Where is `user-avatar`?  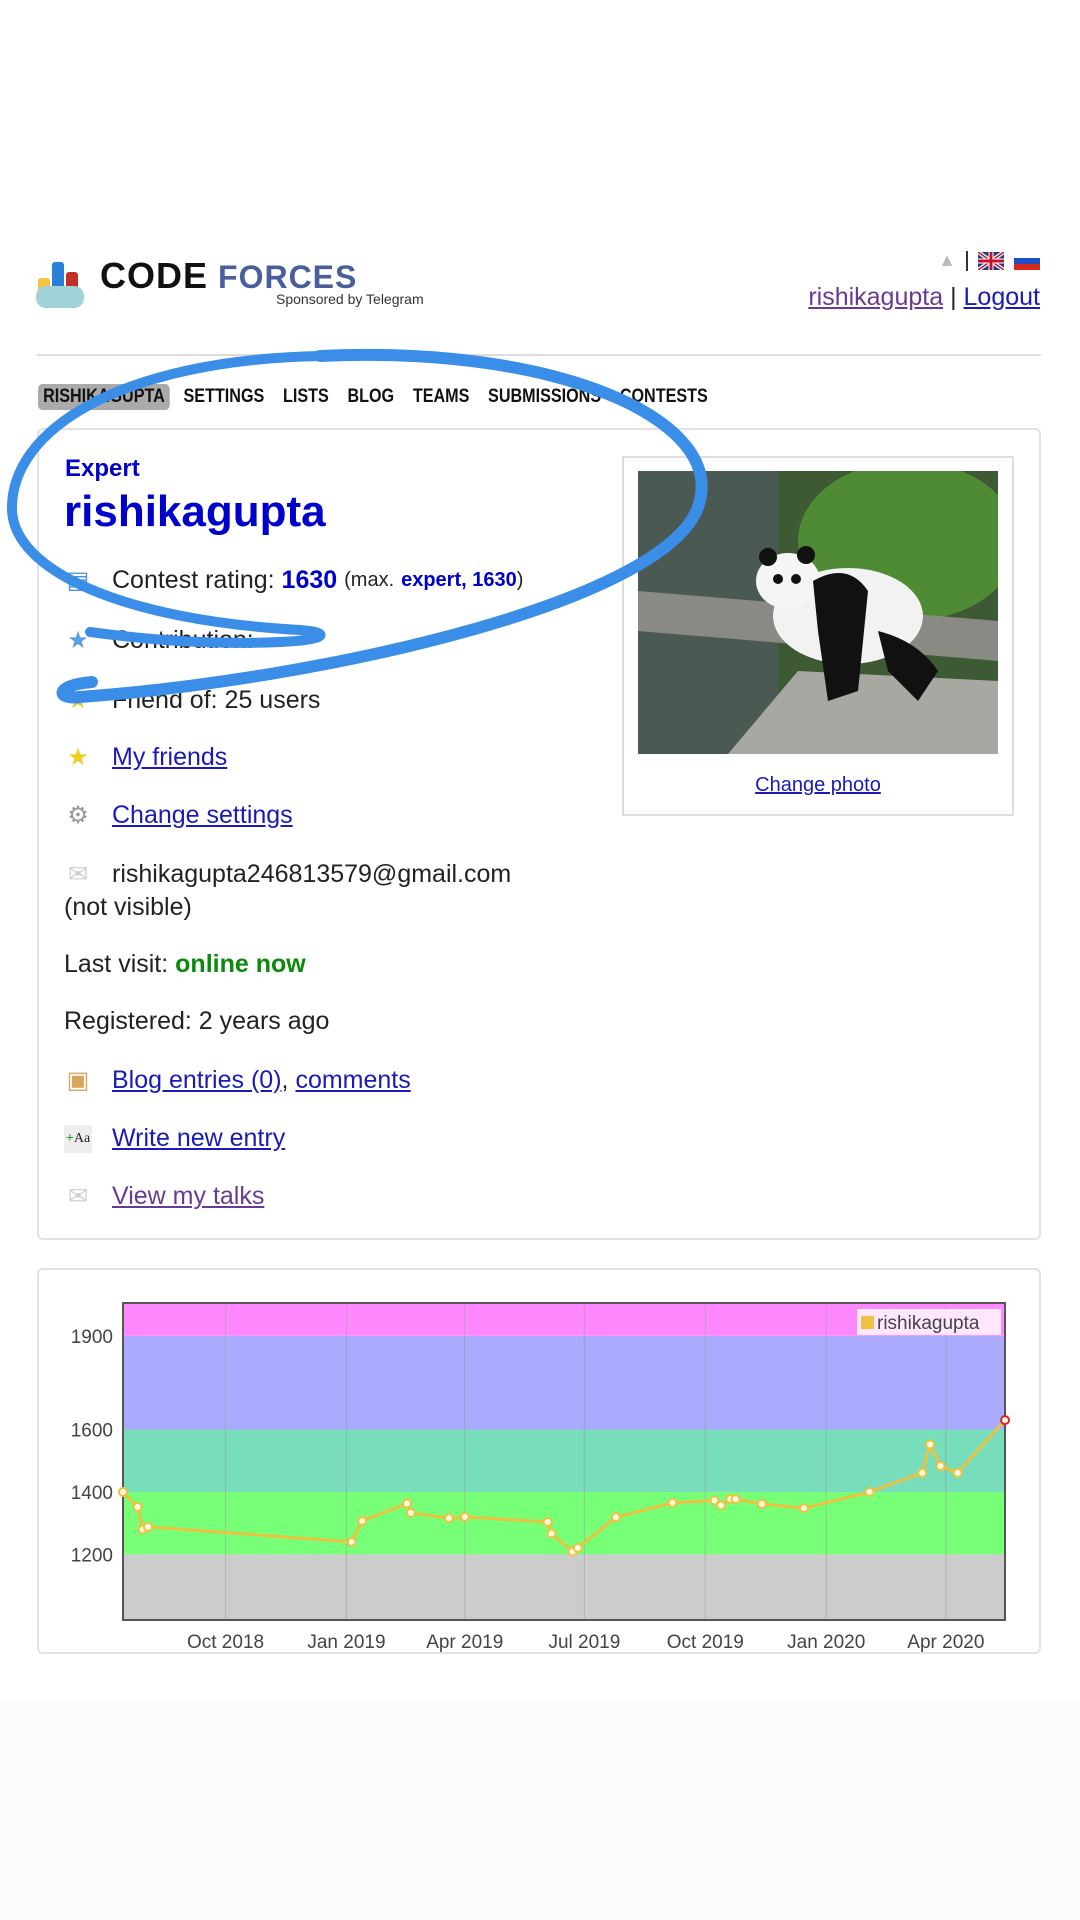 user-avatar is located at coordinates (818, 612).